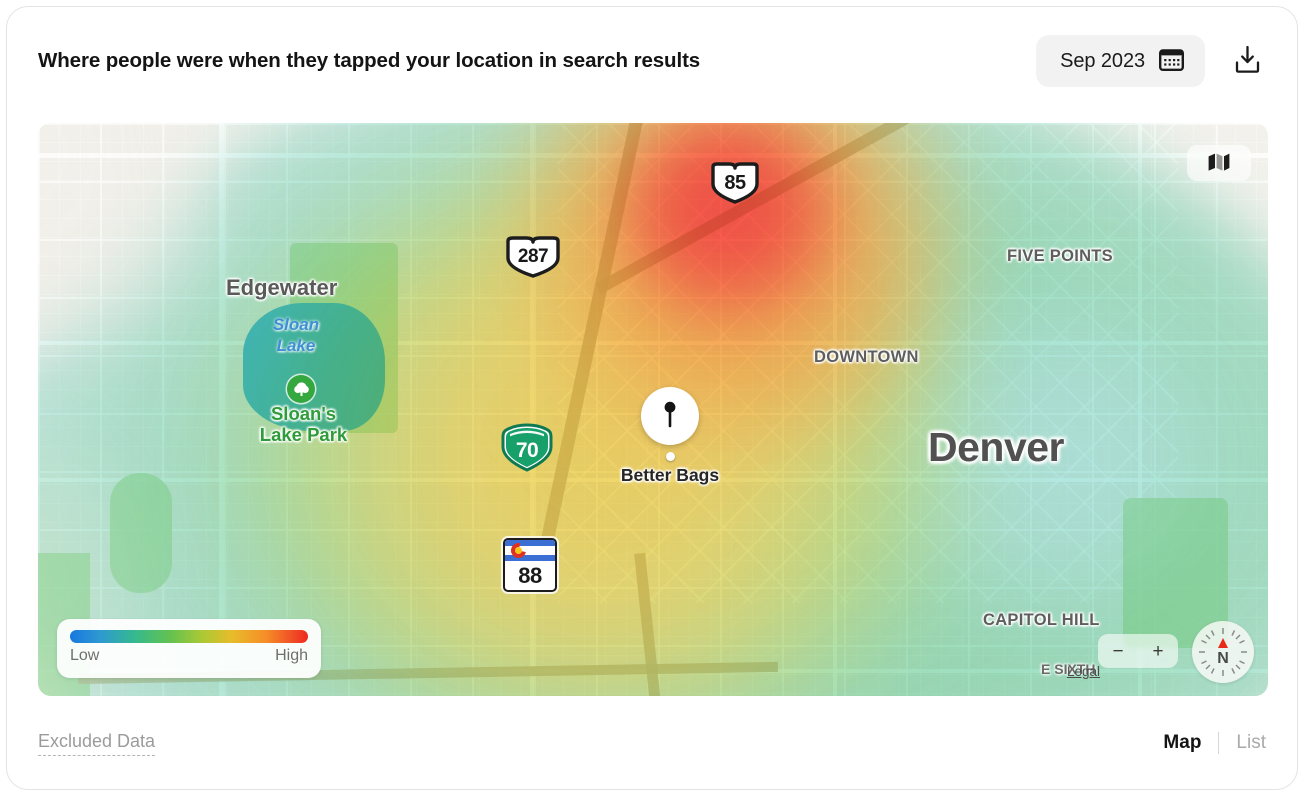  I want to click on shield-number: 70, so click(527, 450).